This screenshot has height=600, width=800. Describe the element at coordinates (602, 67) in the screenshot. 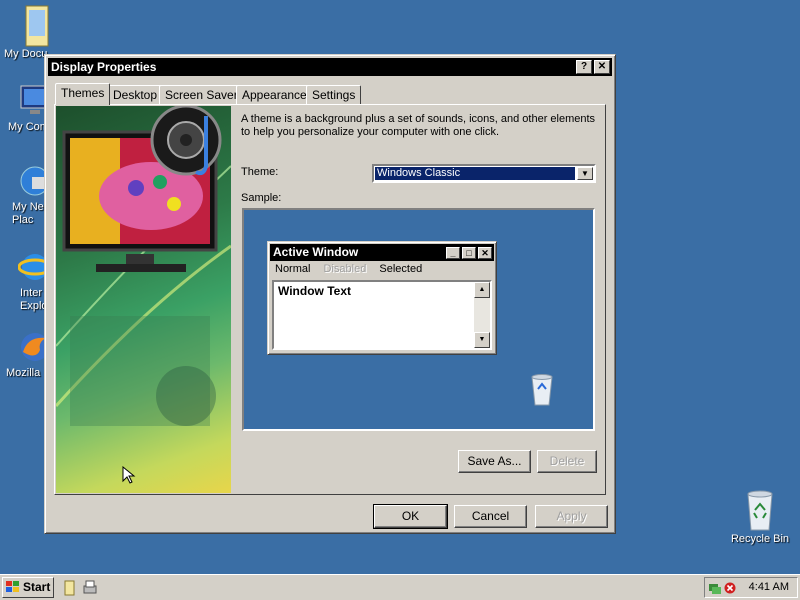

I see `close-button: ✕` at that location.